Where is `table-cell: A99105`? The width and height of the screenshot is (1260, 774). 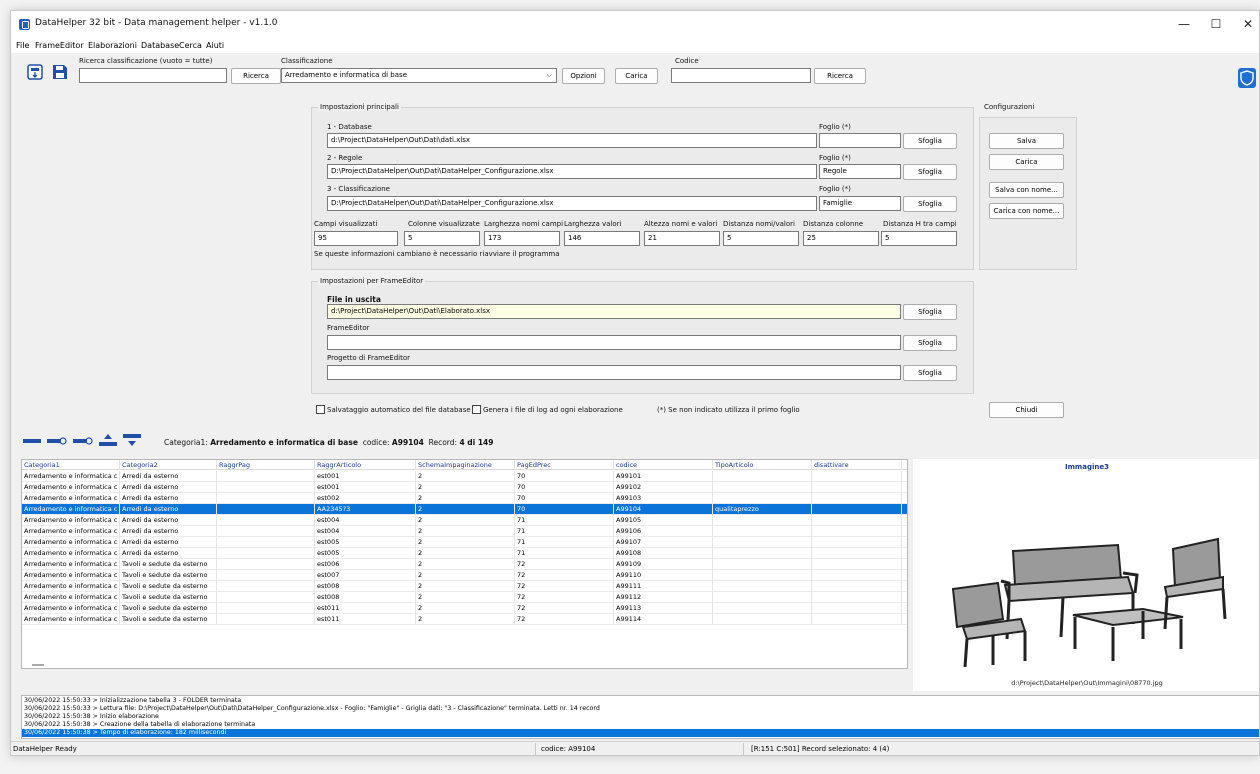
table-cell: A99105 is located at coordinates (663, 520).